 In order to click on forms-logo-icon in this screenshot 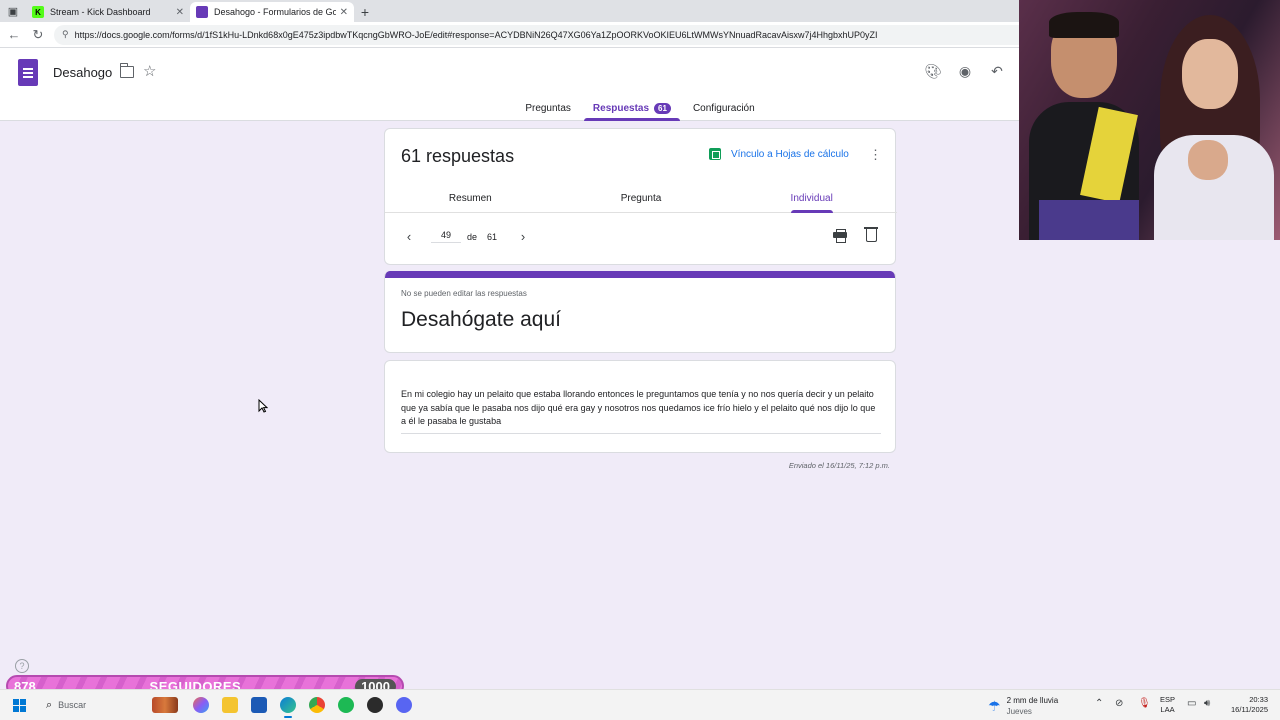, I will do `click(28, 72)`.